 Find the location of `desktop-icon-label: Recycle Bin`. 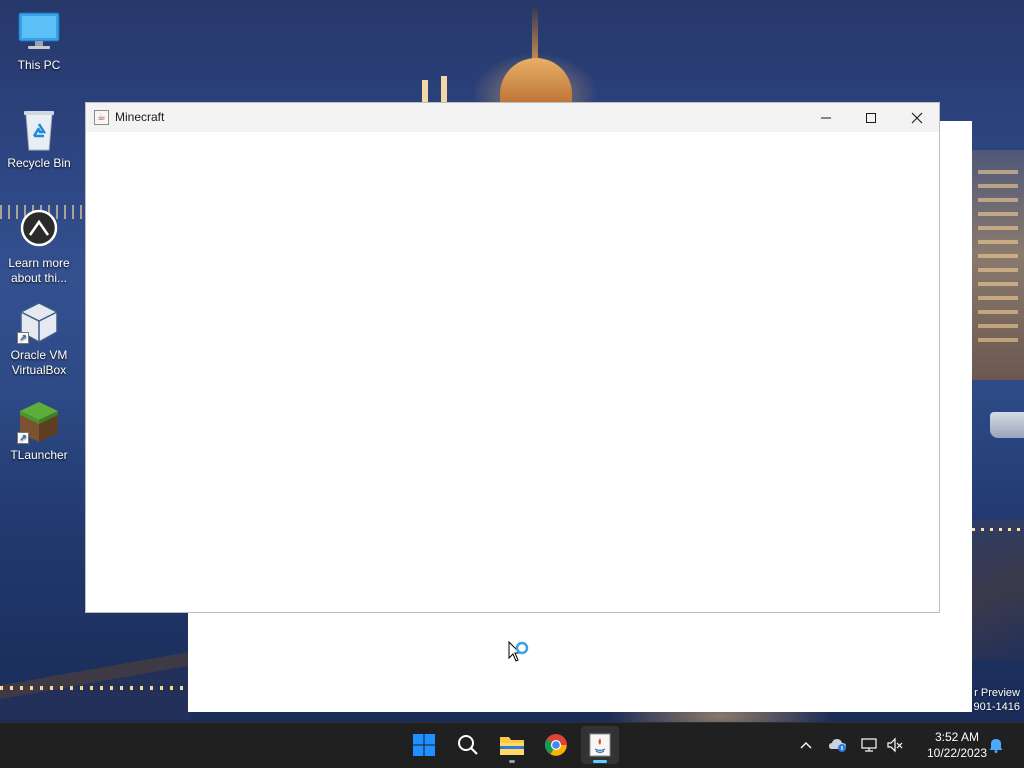

desktop-icon-label: Recycle Bin is located at coordinates (39, 163).